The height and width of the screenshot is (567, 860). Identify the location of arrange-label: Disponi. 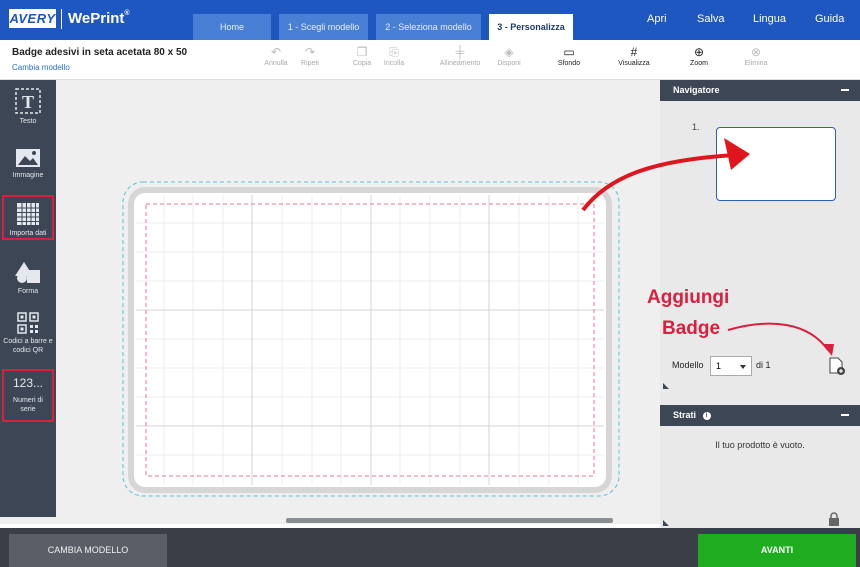
(509, 63).